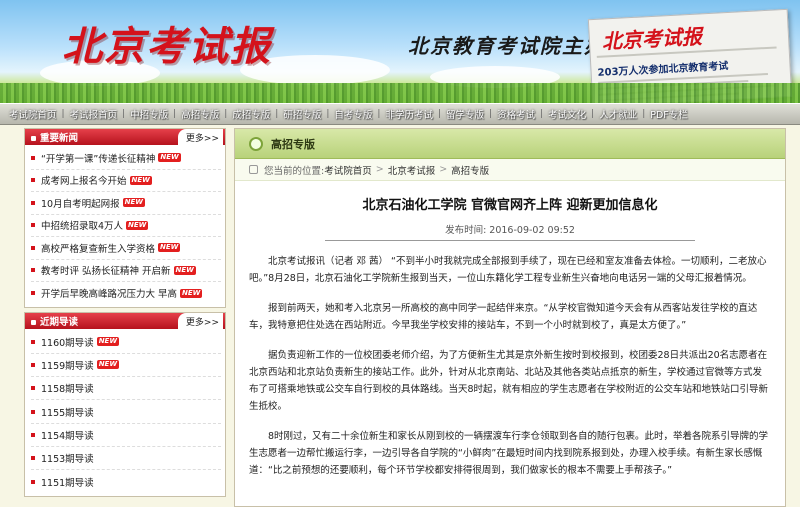  What do you see at coordinates (126, 389) in the screenshot?
I see `list-item: 1158期导读` at bounding box center [126, 389].